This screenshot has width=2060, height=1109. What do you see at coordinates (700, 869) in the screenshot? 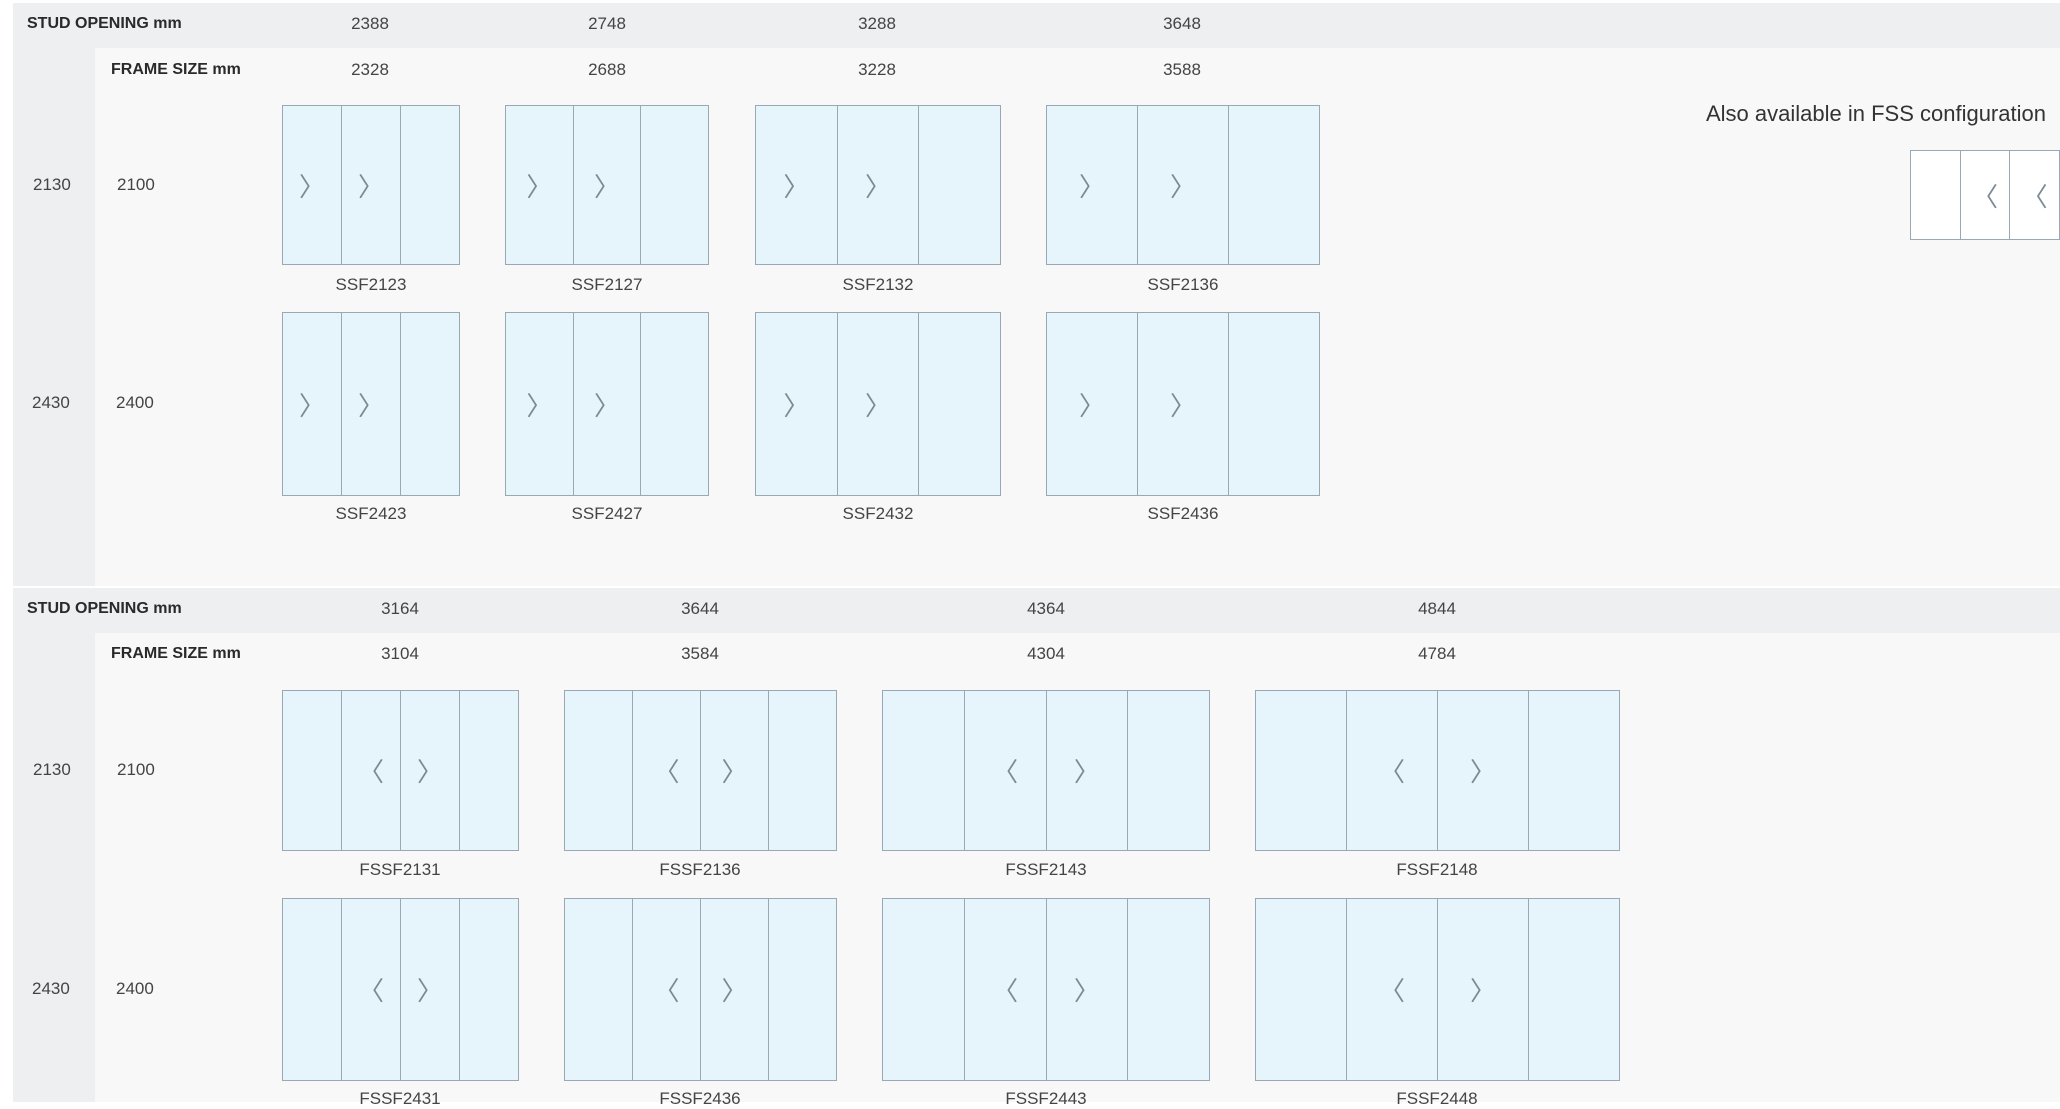
I see `door-code: FSSF2136` at bounding box center [700, 869].